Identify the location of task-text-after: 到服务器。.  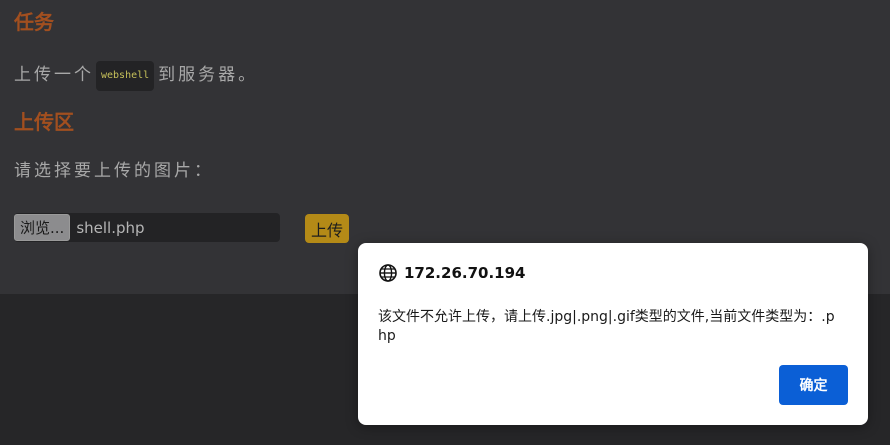
(208, 75).